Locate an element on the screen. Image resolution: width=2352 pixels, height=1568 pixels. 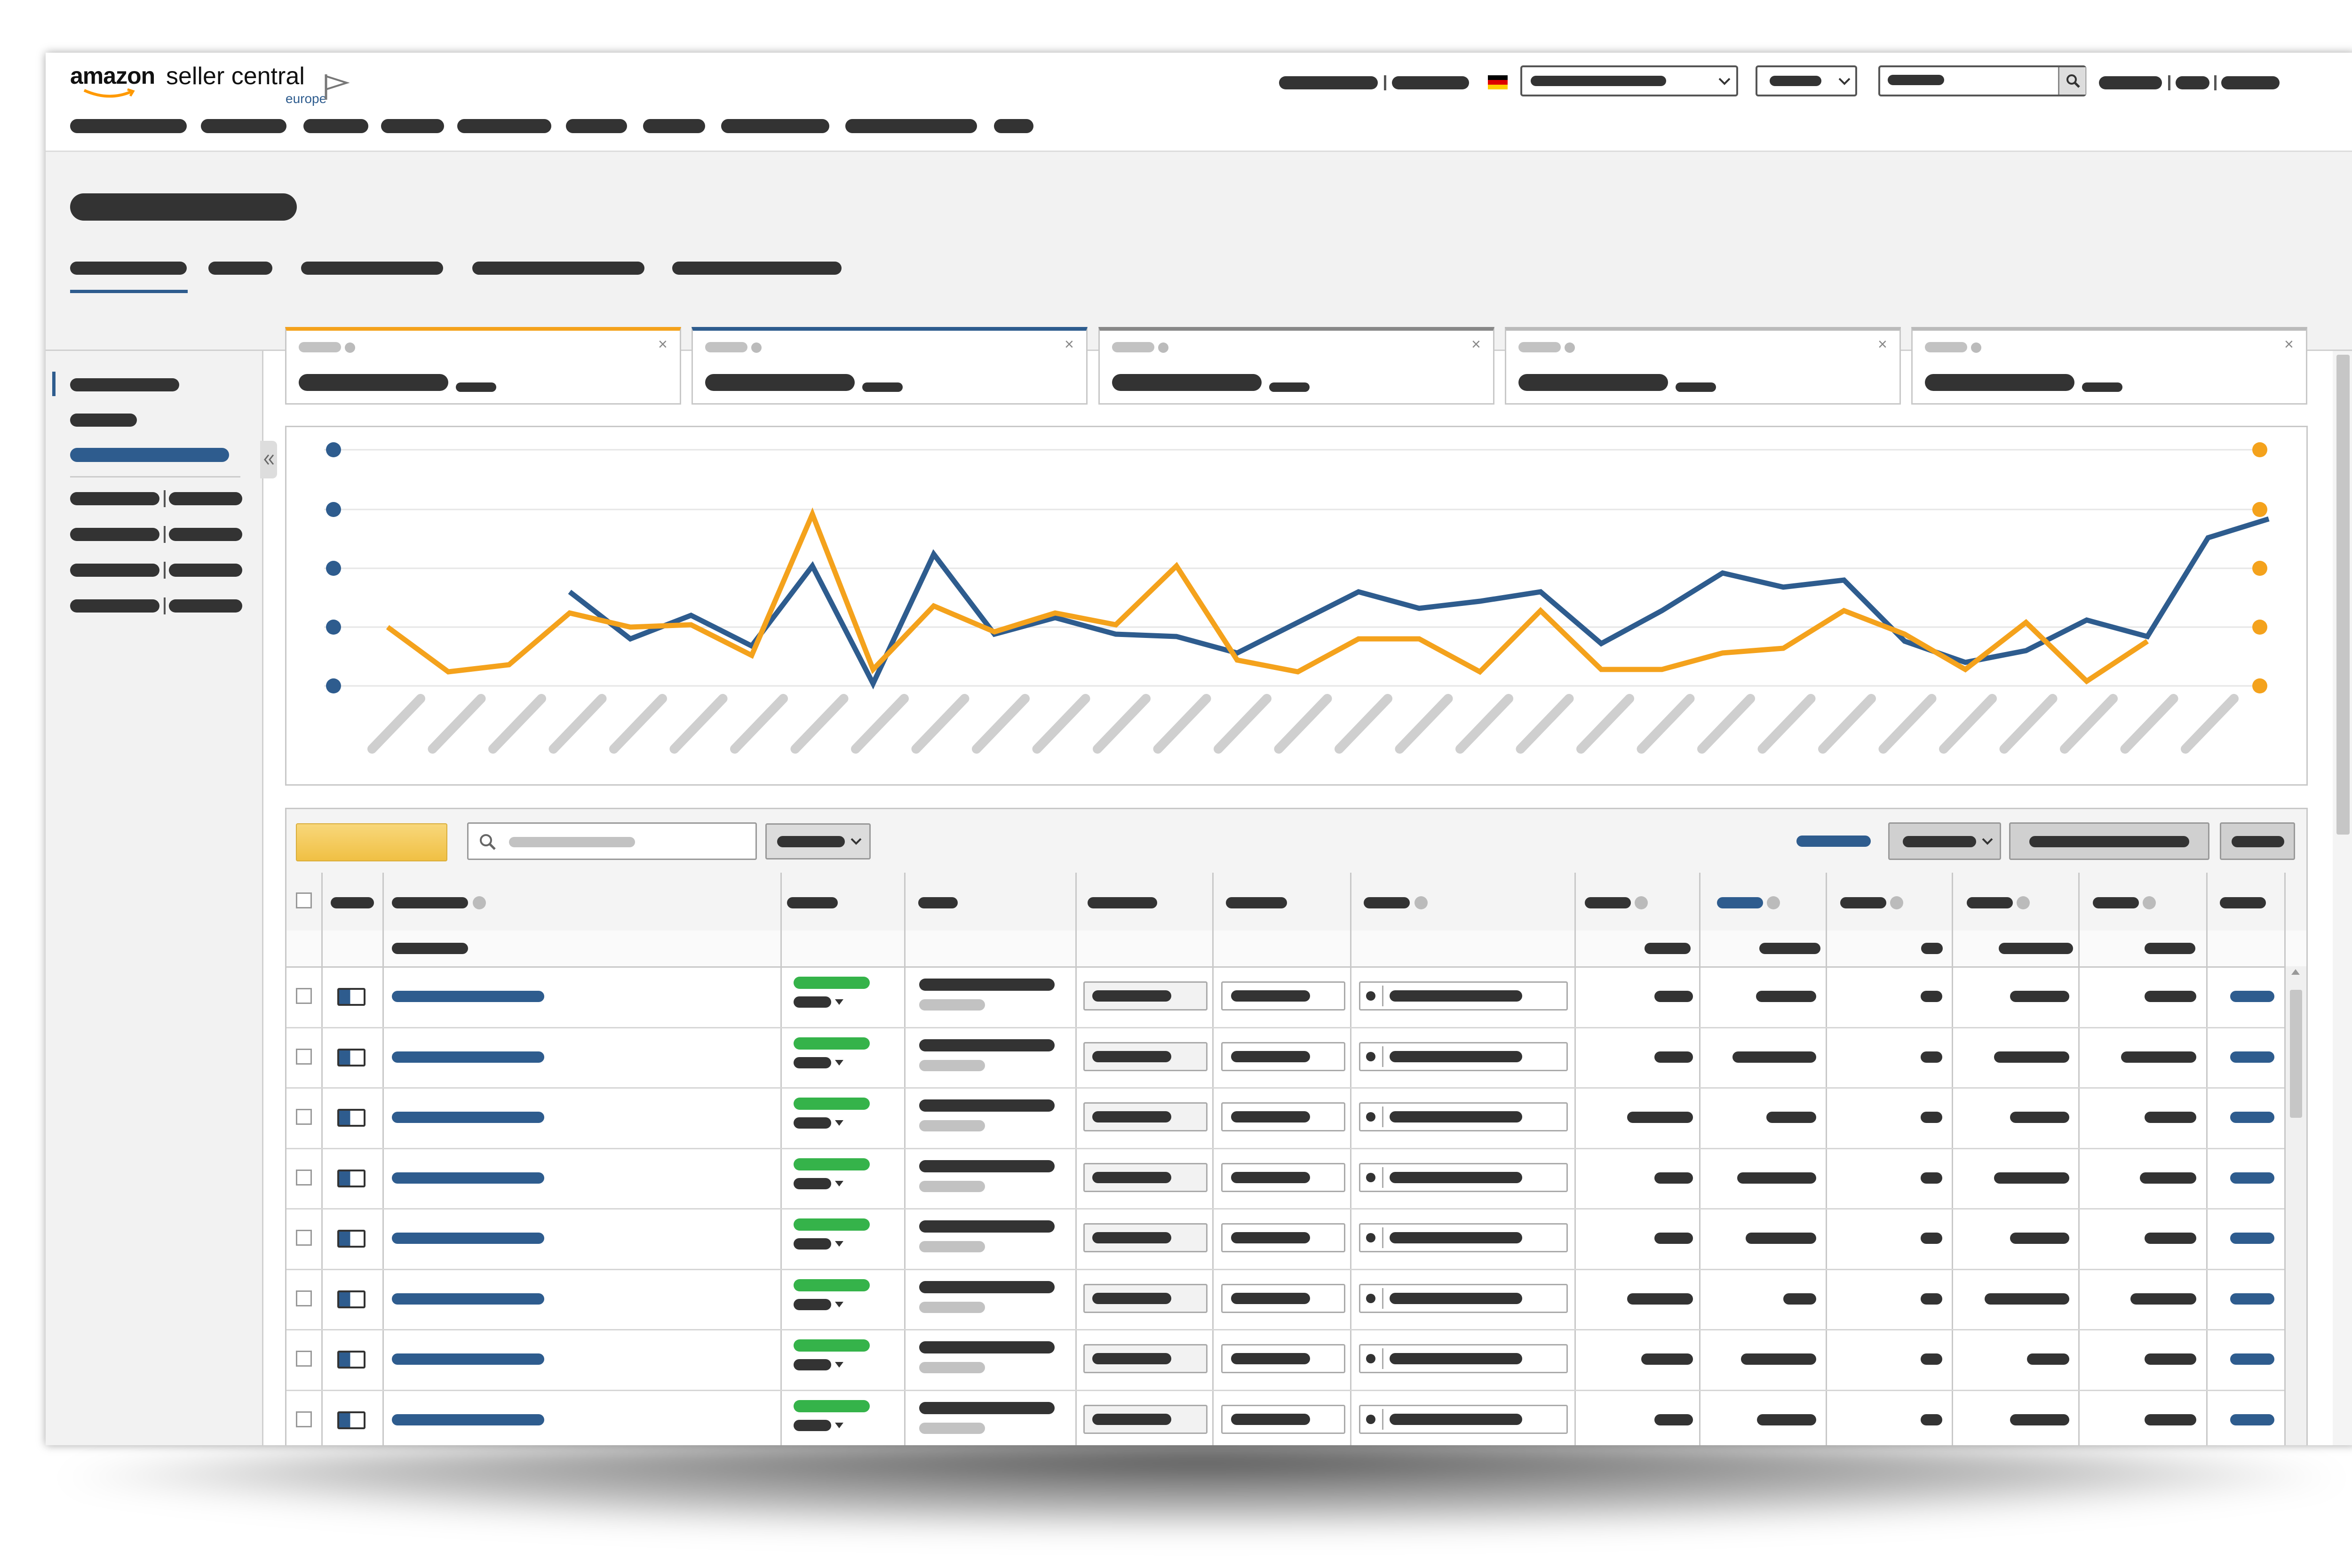
sidebar-link-active is located at coordinates (149, 455).